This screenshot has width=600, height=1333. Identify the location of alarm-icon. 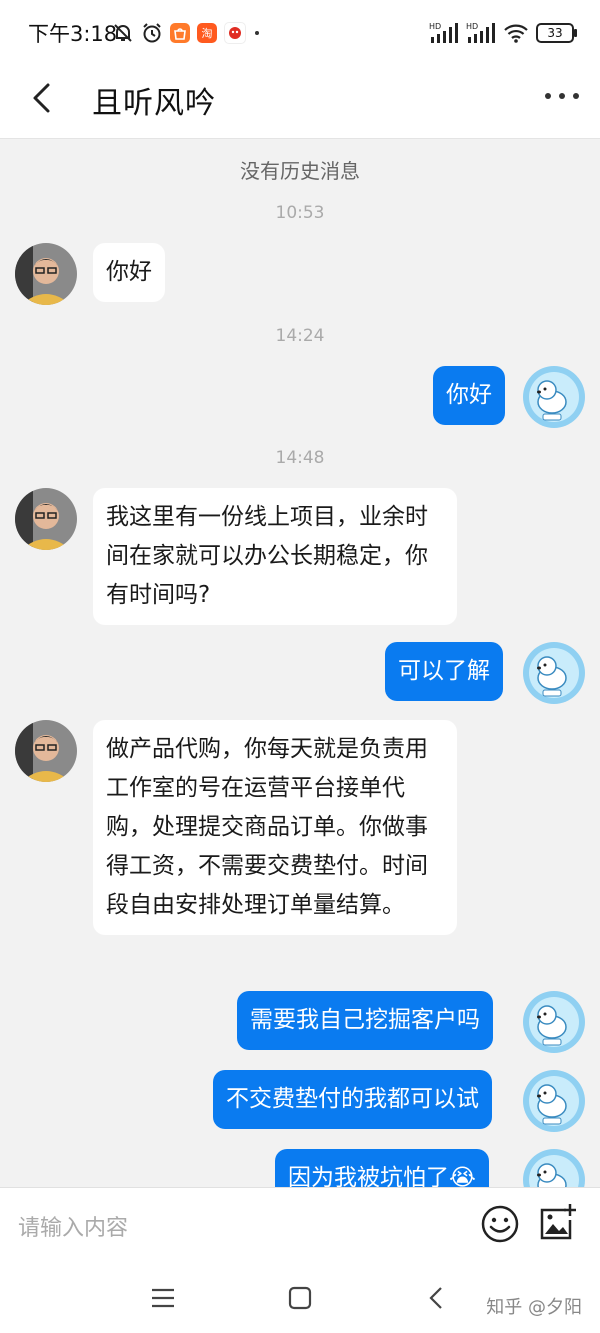
(152, 33).